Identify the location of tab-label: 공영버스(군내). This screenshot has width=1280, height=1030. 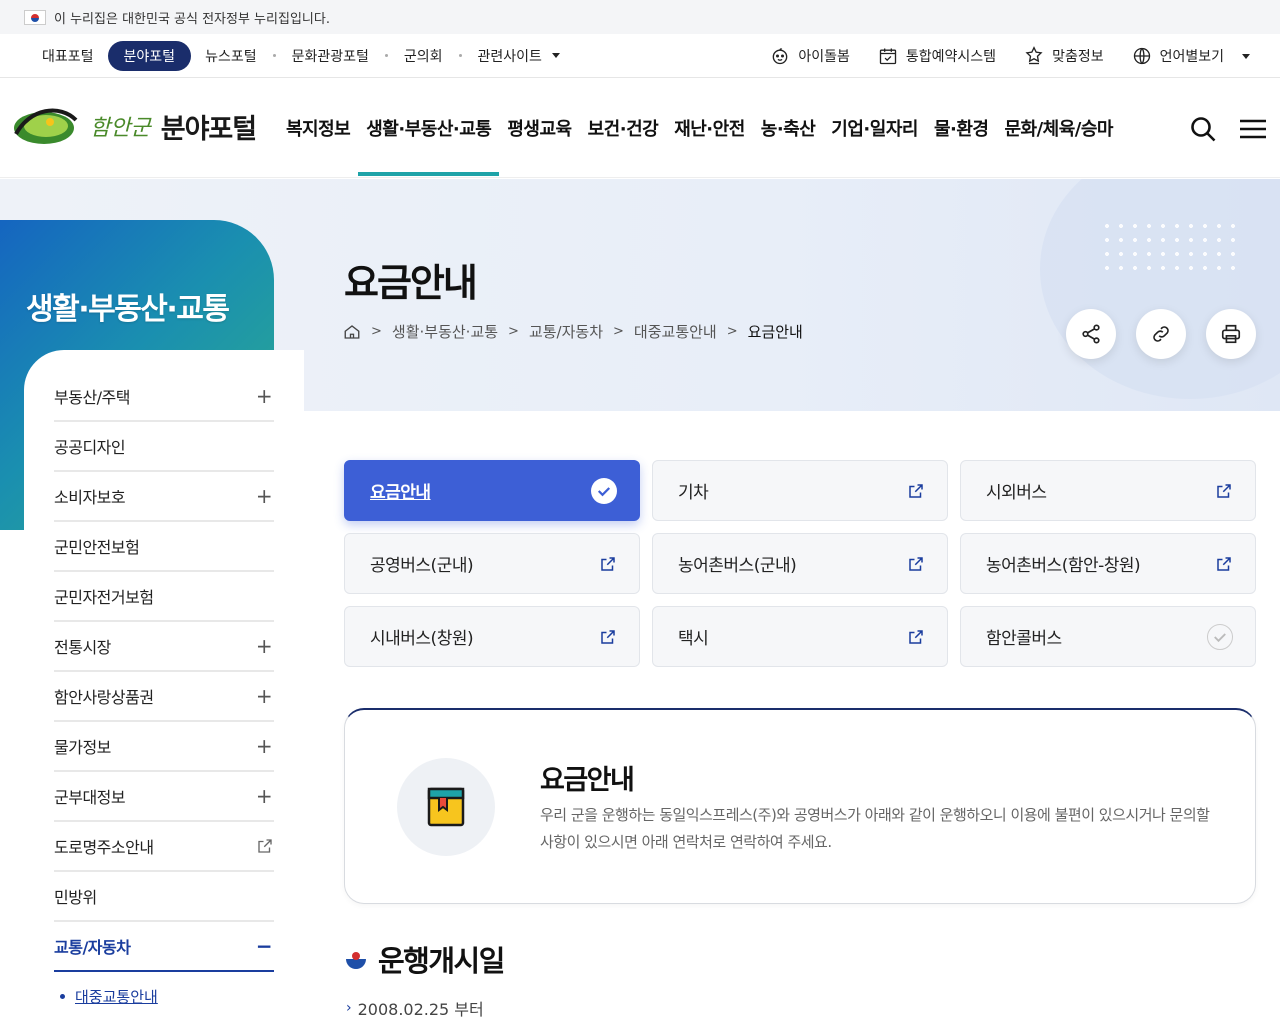
(422, 566).